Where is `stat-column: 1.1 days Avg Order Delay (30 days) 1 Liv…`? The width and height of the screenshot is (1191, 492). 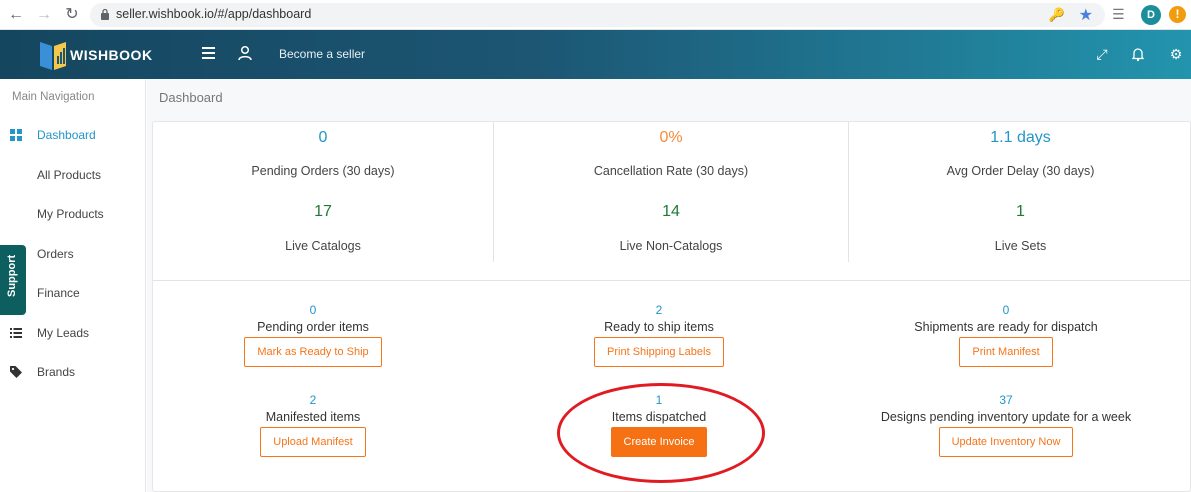 stat-column: 1.1 days Avg Order Delay (30 days) 1 Liv… is located at coordinates (1020, 192).